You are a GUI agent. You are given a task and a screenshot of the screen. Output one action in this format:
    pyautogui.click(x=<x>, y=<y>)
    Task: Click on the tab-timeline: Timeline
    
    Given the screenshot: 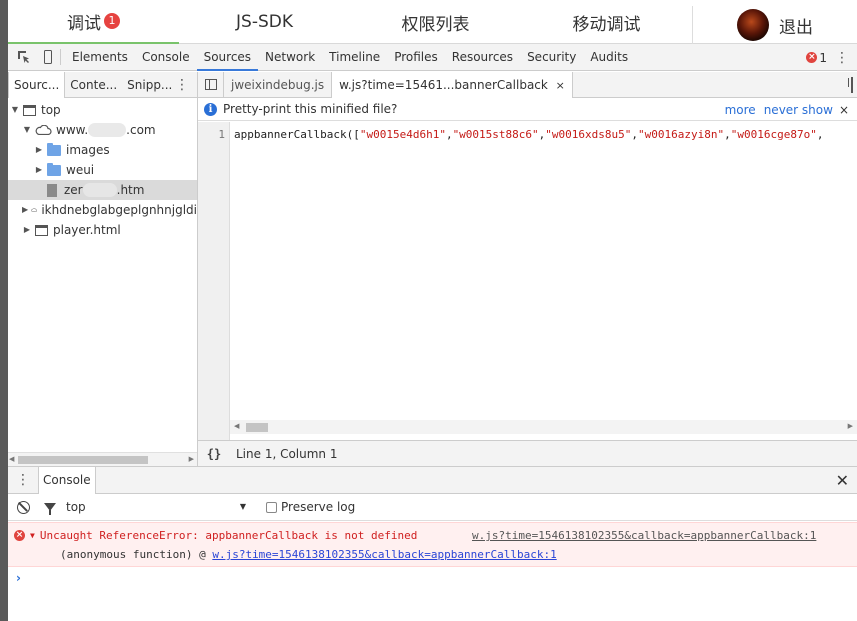 What is the action you would take?
    pyautogui.click(x=354, y=57)
    